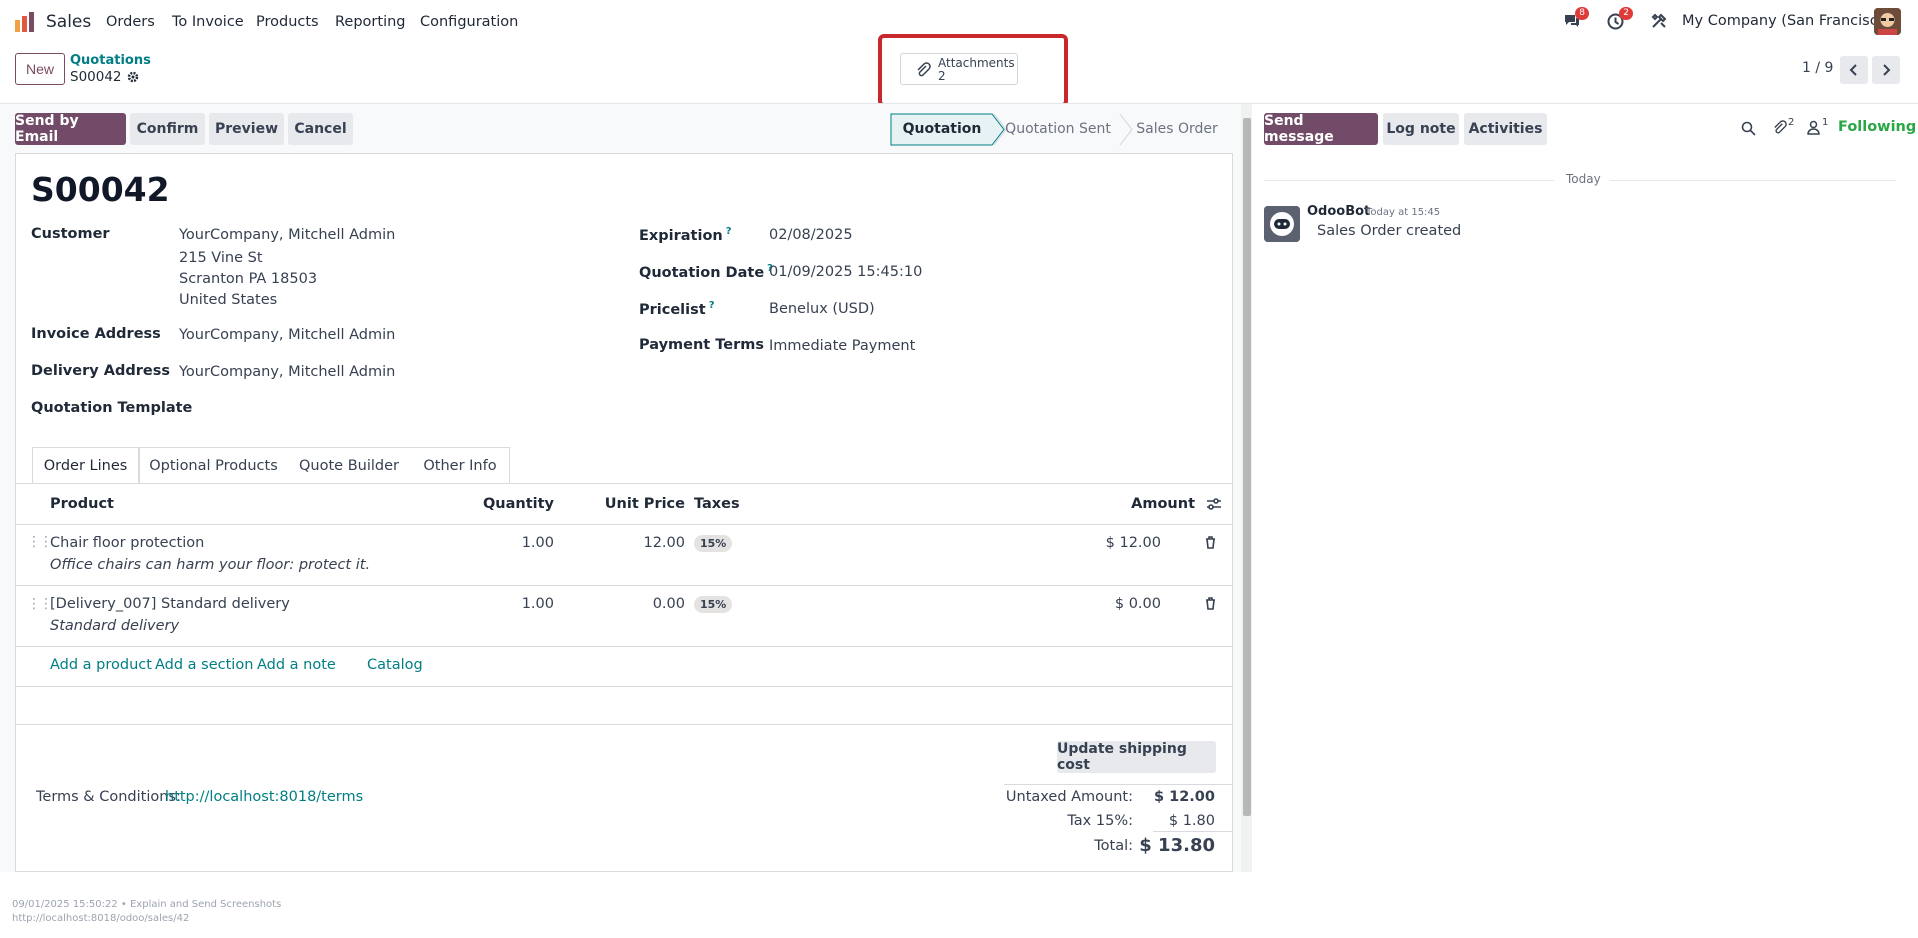 Image resolution: width=1918 pixels, height=938 pixels. What do you see at coordinates (642, 604) in the screenshot?
I see `row-unit-price: 0.00` at bounding box center [642, 604].